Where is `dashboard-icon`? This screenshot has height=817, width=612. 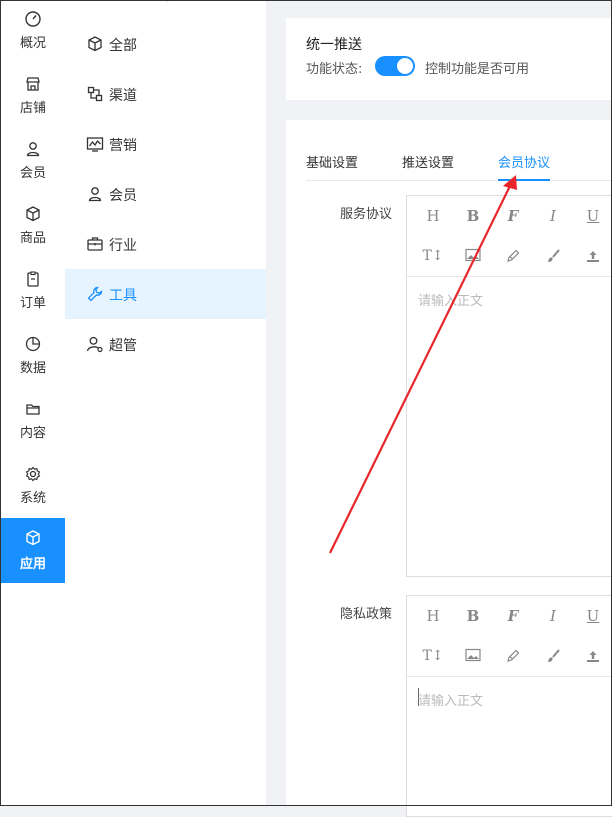 dashboard-icon is located at coordinates (33, 19).